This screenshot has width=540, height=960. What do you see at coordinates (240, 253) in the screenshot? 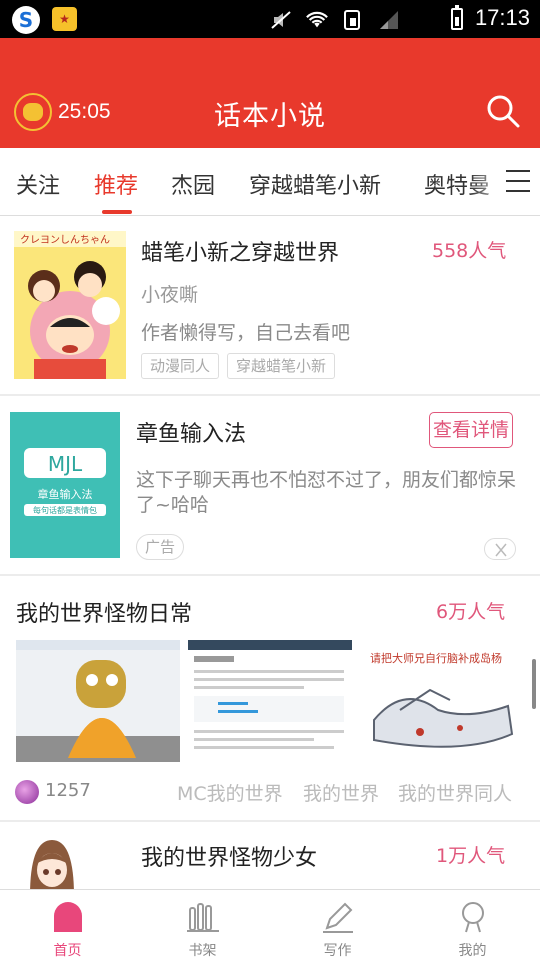
I see `book-title: 蜡笔小新之穿越世界` at bounding box center [240, 253].